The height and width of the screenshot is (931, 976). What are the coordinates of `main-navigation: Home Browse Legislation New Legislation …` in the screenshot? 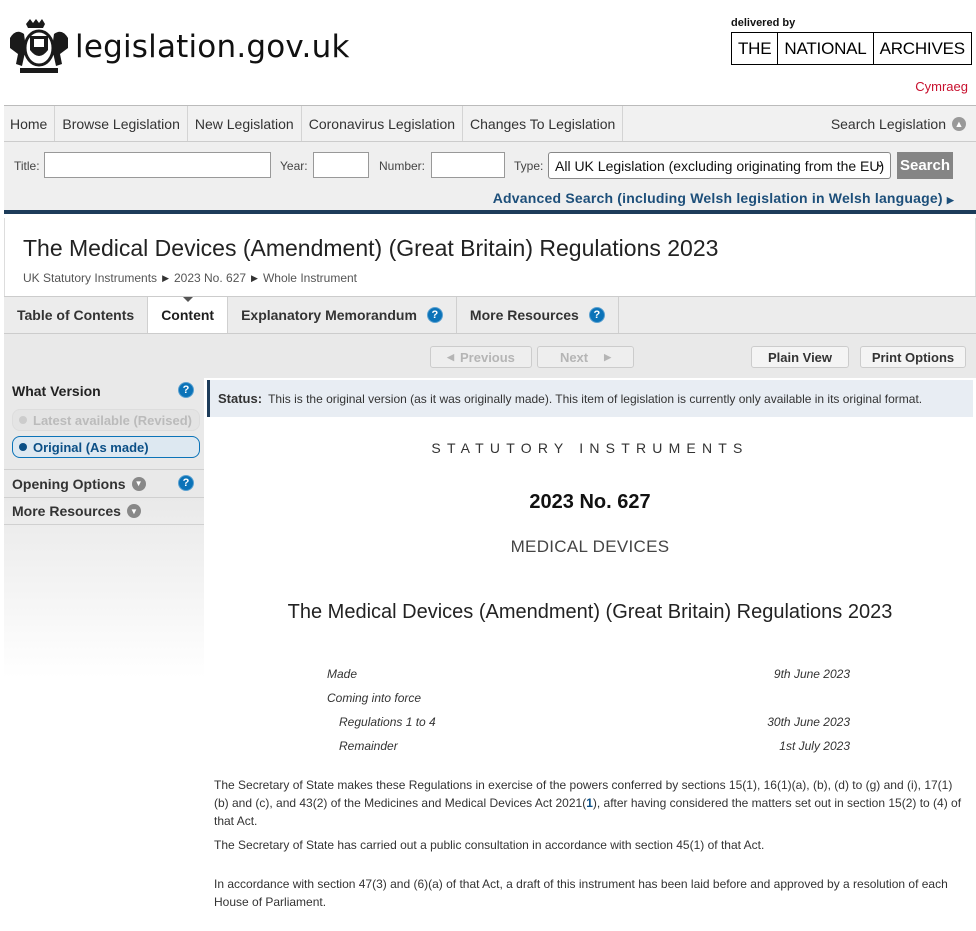 It's located at (490, 123).